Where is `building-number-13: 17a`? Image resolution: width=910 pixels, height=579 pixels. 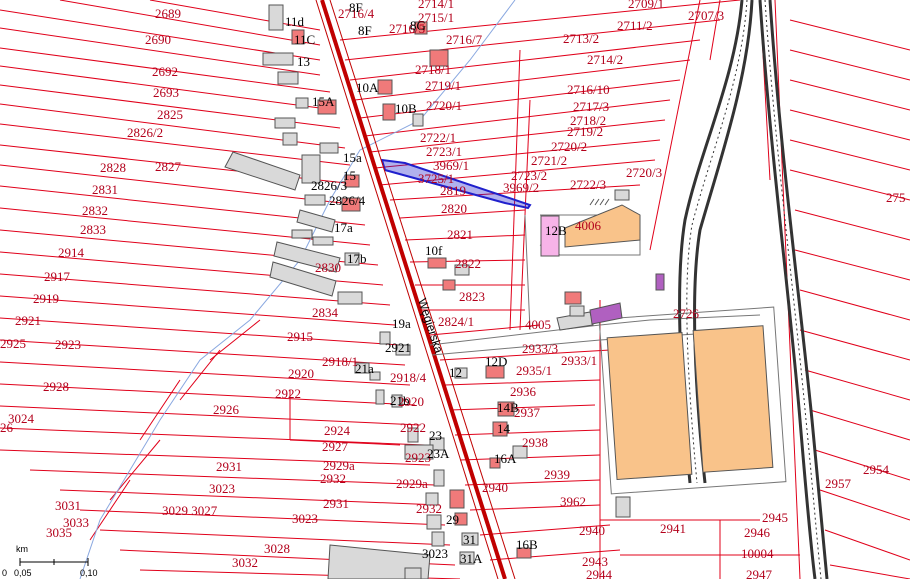
building-number-13: 17a is located at coordinates (343, 227).